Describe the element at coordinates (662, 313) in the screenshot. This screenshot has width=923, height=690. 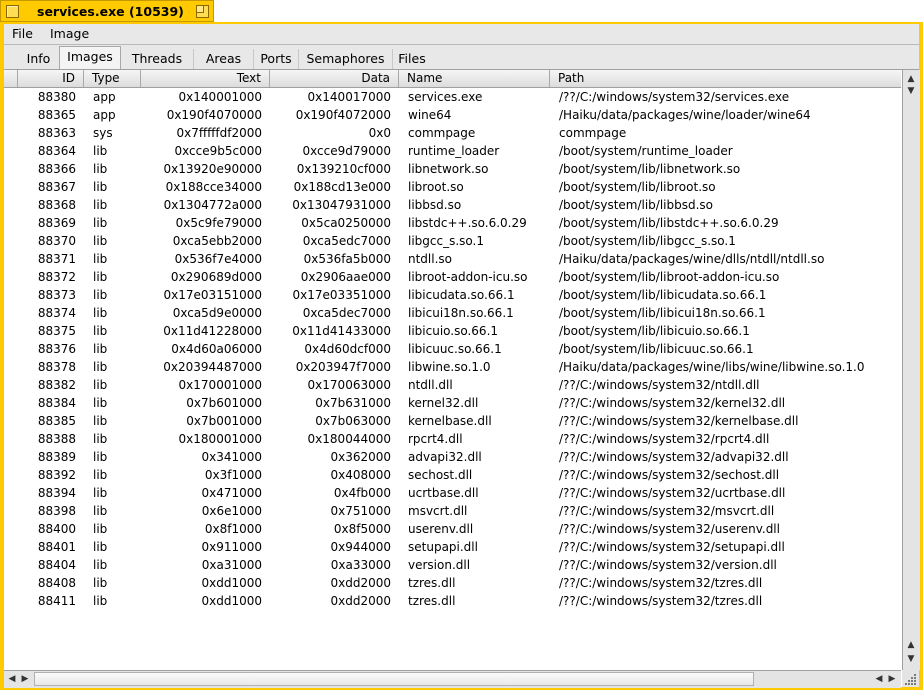
I see `cell-path: /boot/system/lib/libicui18n.so.66.1` at that location.